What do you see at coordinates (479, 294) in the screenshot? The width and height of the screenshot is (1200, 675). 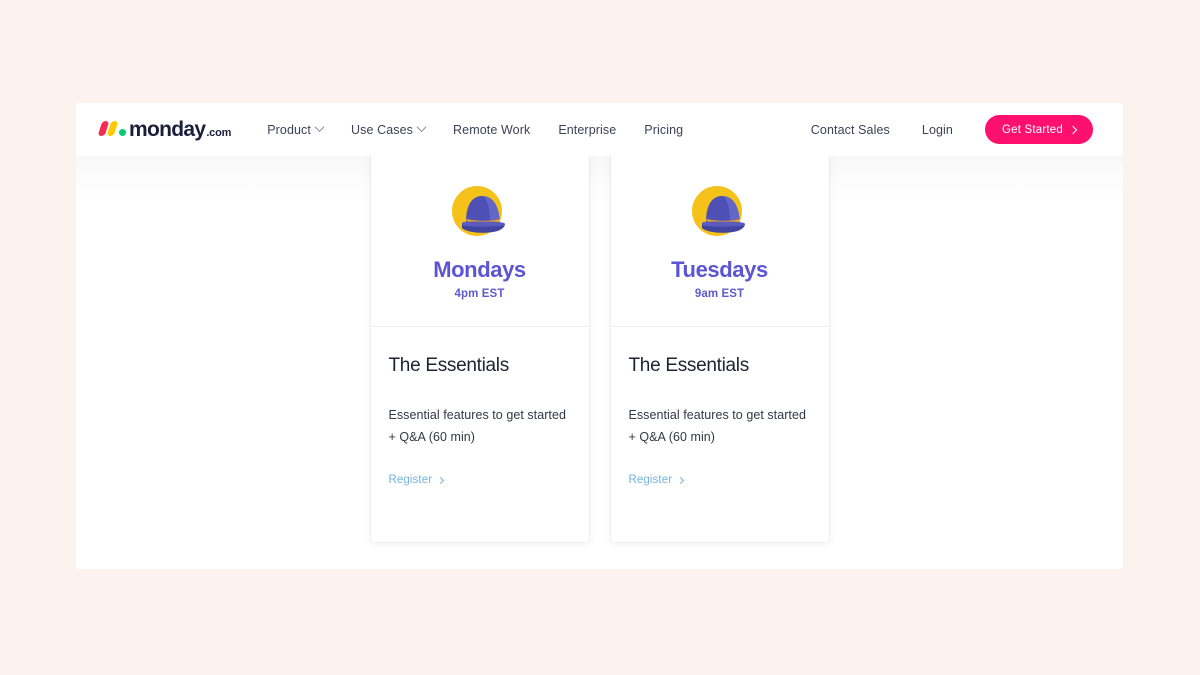 I see `card-time: 4pm EST` at bounding box center [479, 294].